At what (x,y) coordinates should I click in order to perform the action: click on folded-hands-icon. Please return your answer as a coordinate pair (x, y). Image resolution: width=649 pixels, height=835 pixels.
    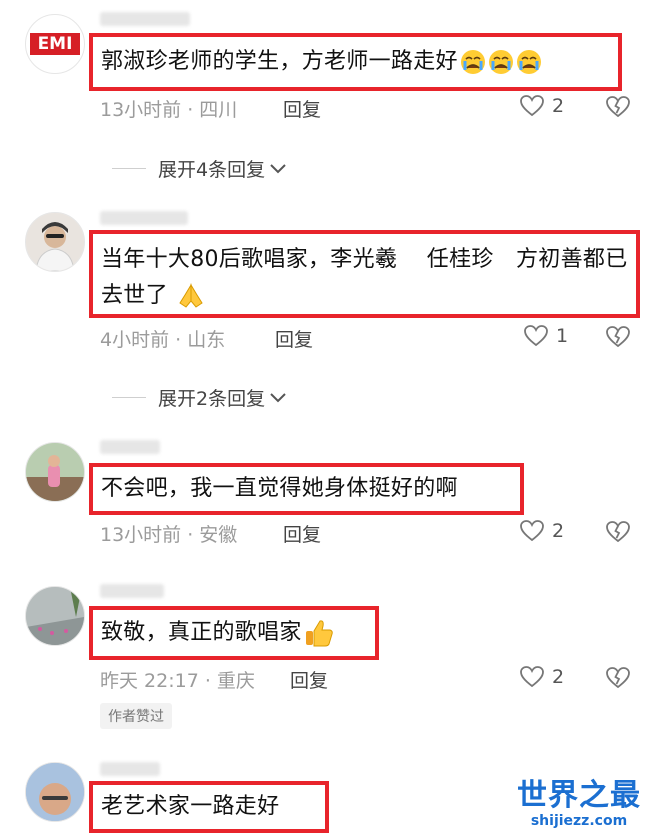
    Looking at the image, I should click on (191, 295).